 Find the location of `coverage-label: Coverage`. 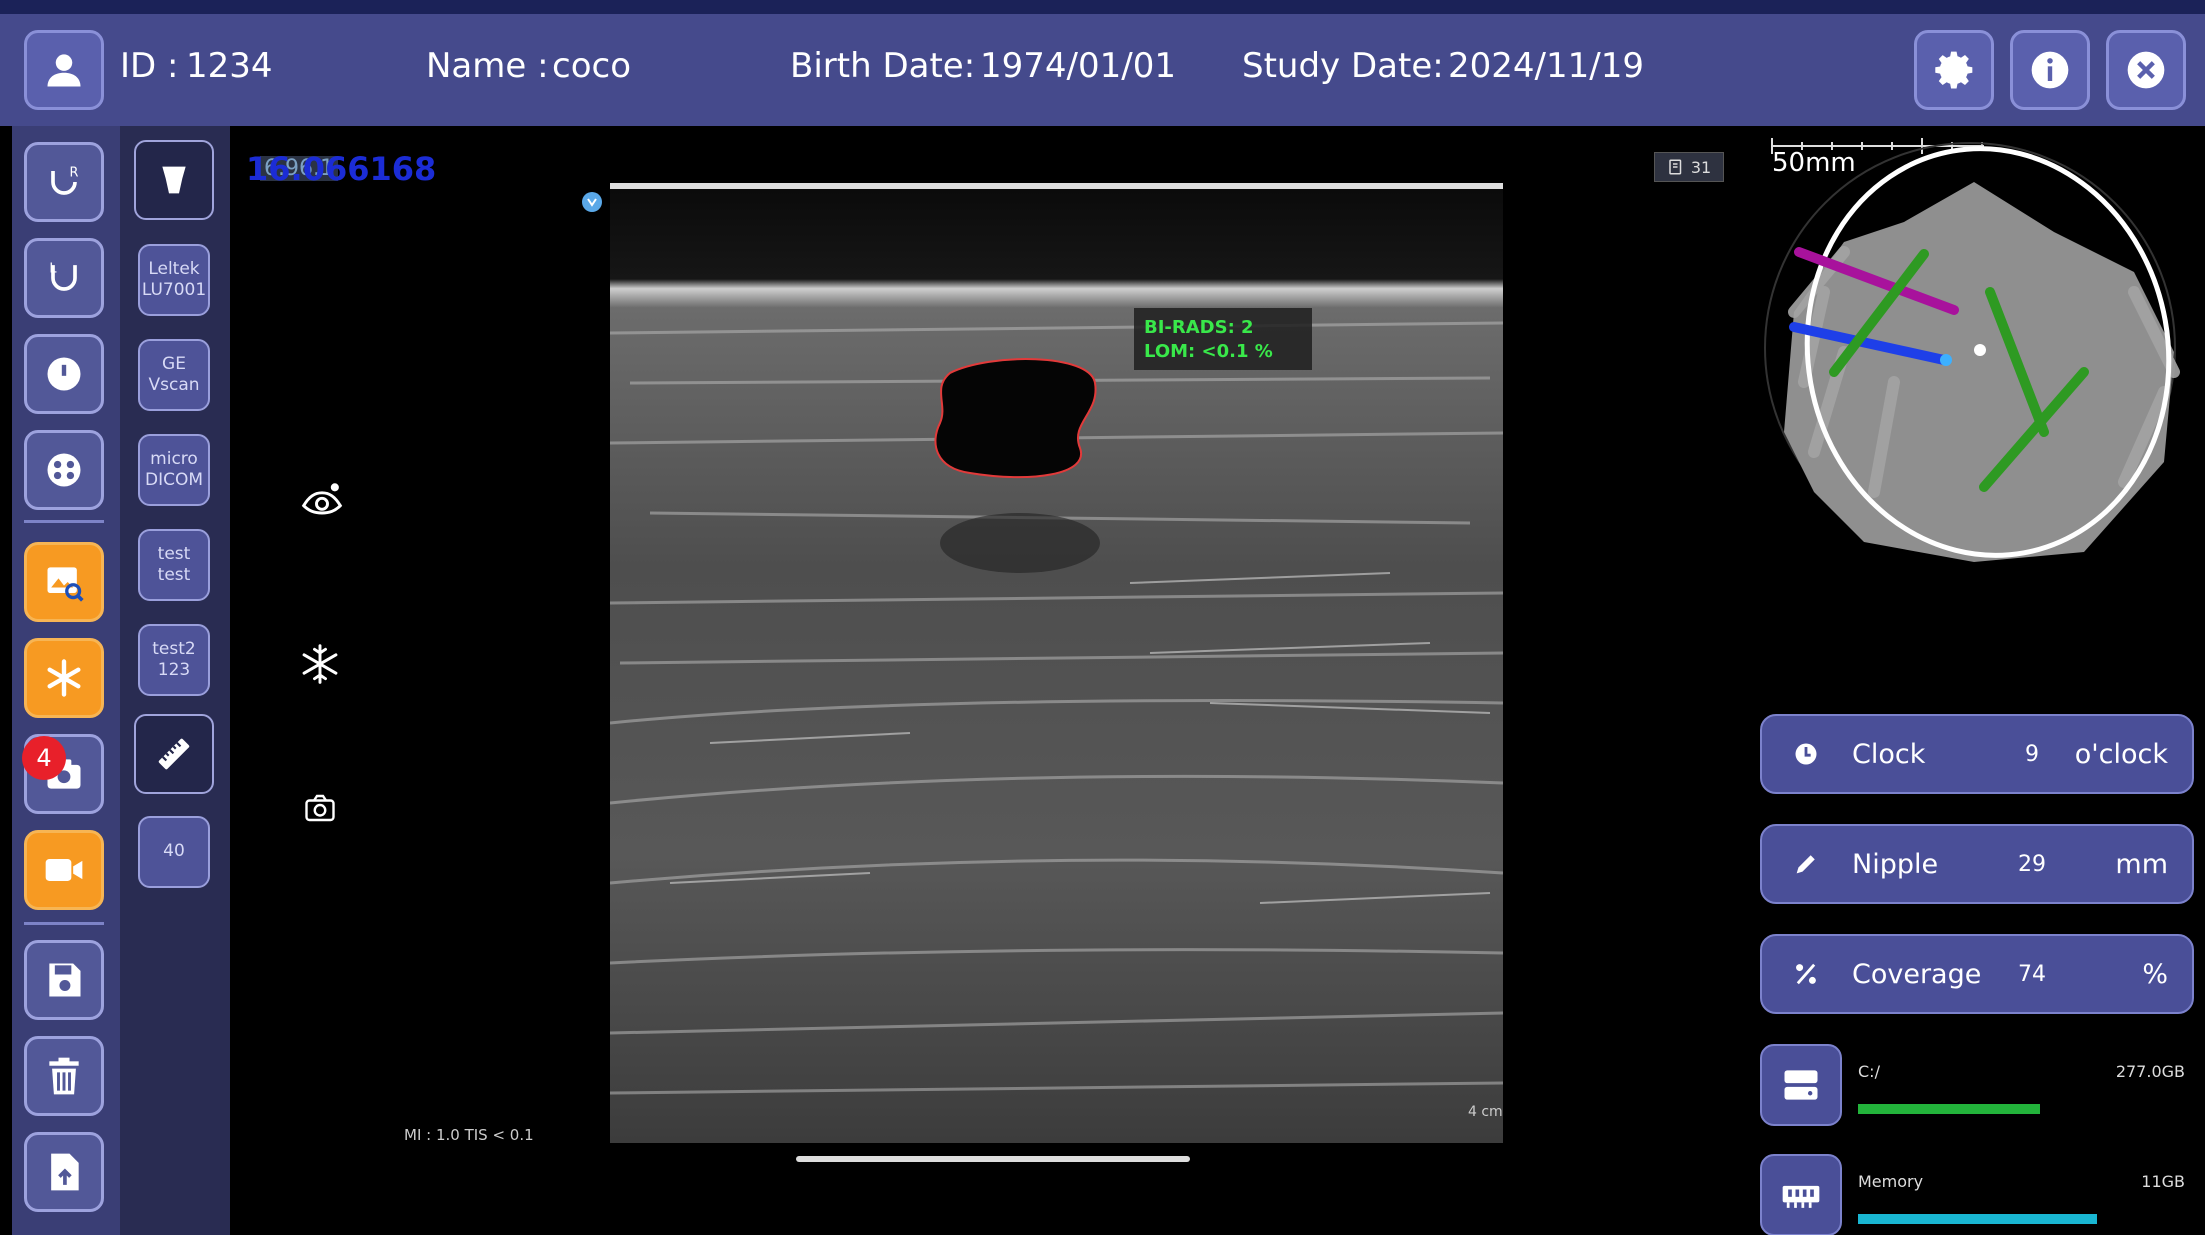

coverage-label: Coverage is located at coordinates (1917, 974).